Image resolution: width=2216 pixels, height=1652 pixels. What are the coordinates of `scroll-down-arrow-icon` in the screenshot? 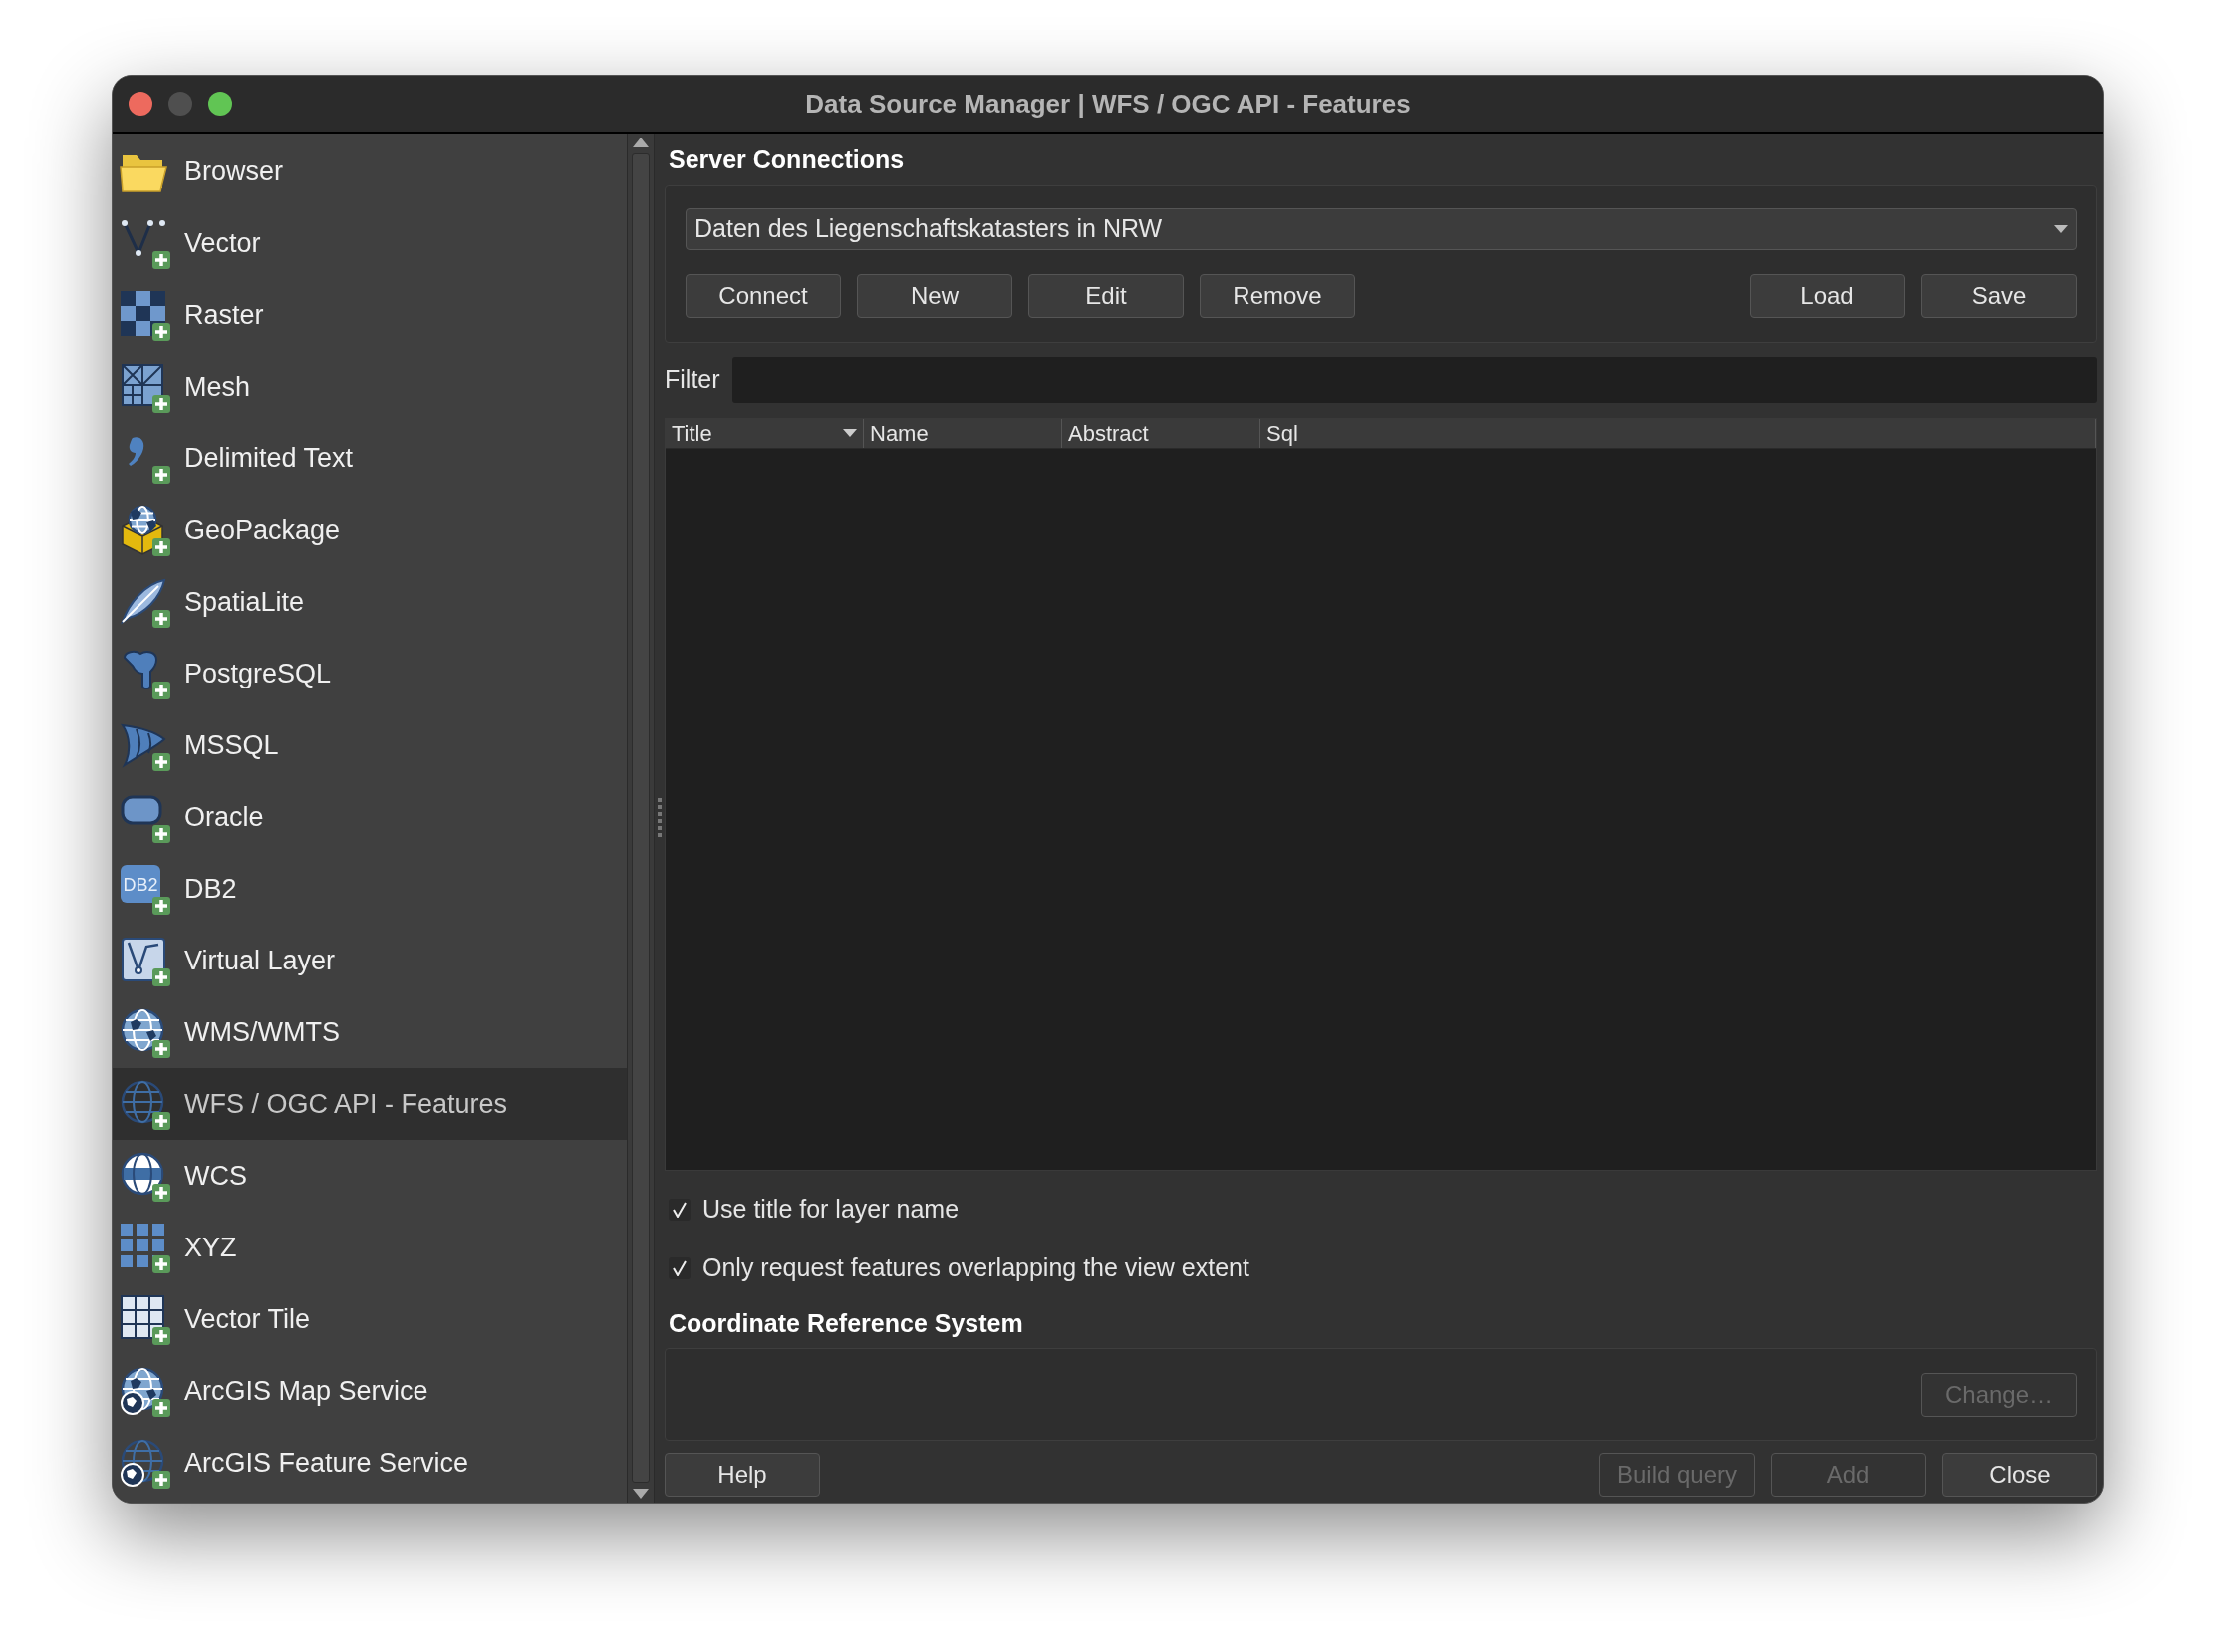 It's located at (641, 1494).